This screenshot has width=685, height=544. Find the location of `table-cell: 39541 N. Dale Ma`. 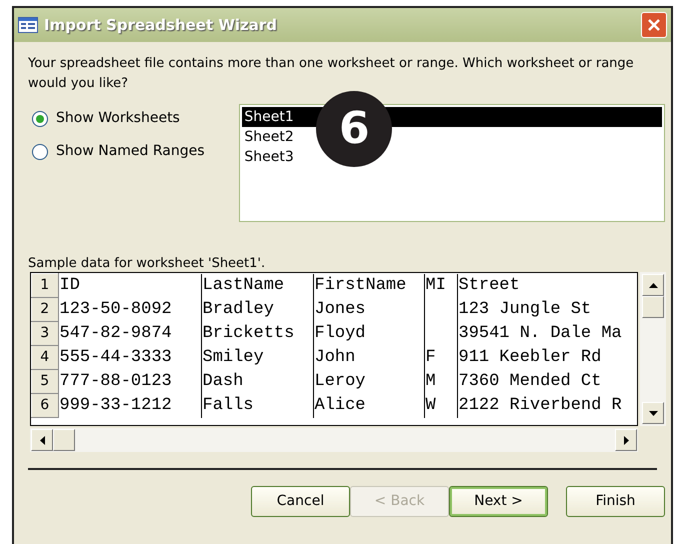

table-cell: 39541 N. Dale Ma is located at coordinates (547, 334).